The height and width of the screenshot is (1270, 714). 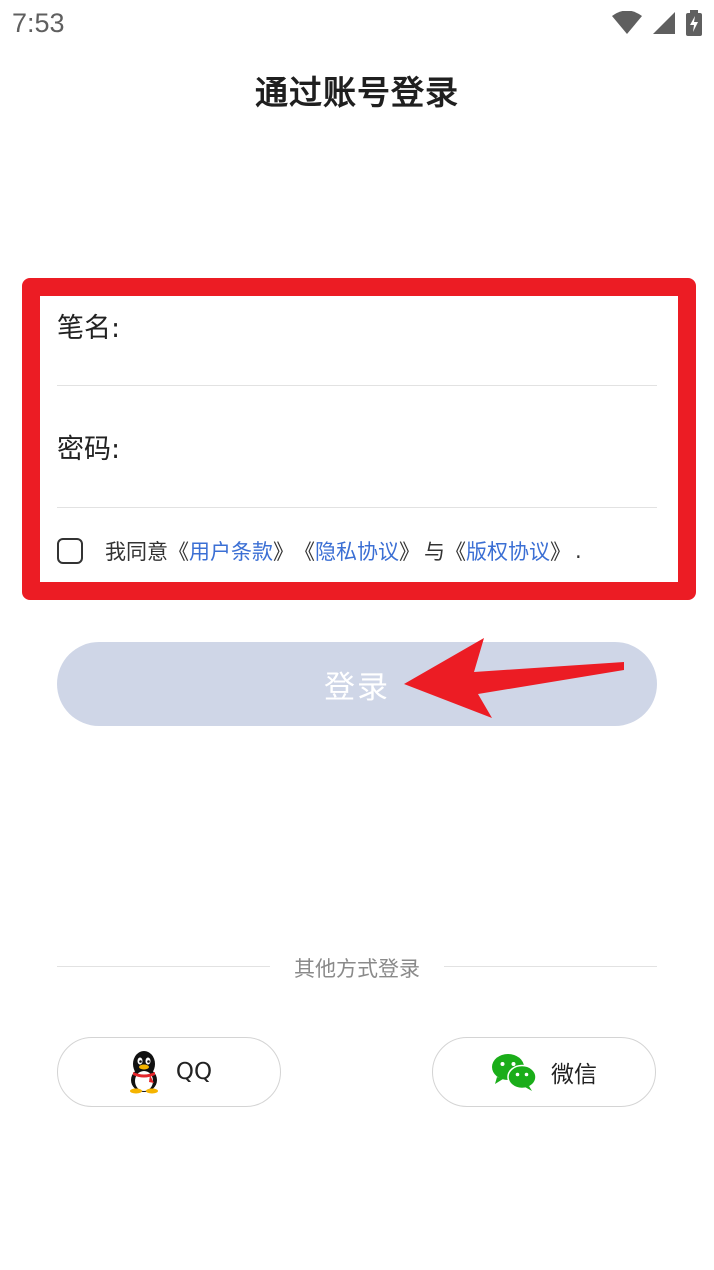 I want to click on status-icons, so click(x=657, y=23).